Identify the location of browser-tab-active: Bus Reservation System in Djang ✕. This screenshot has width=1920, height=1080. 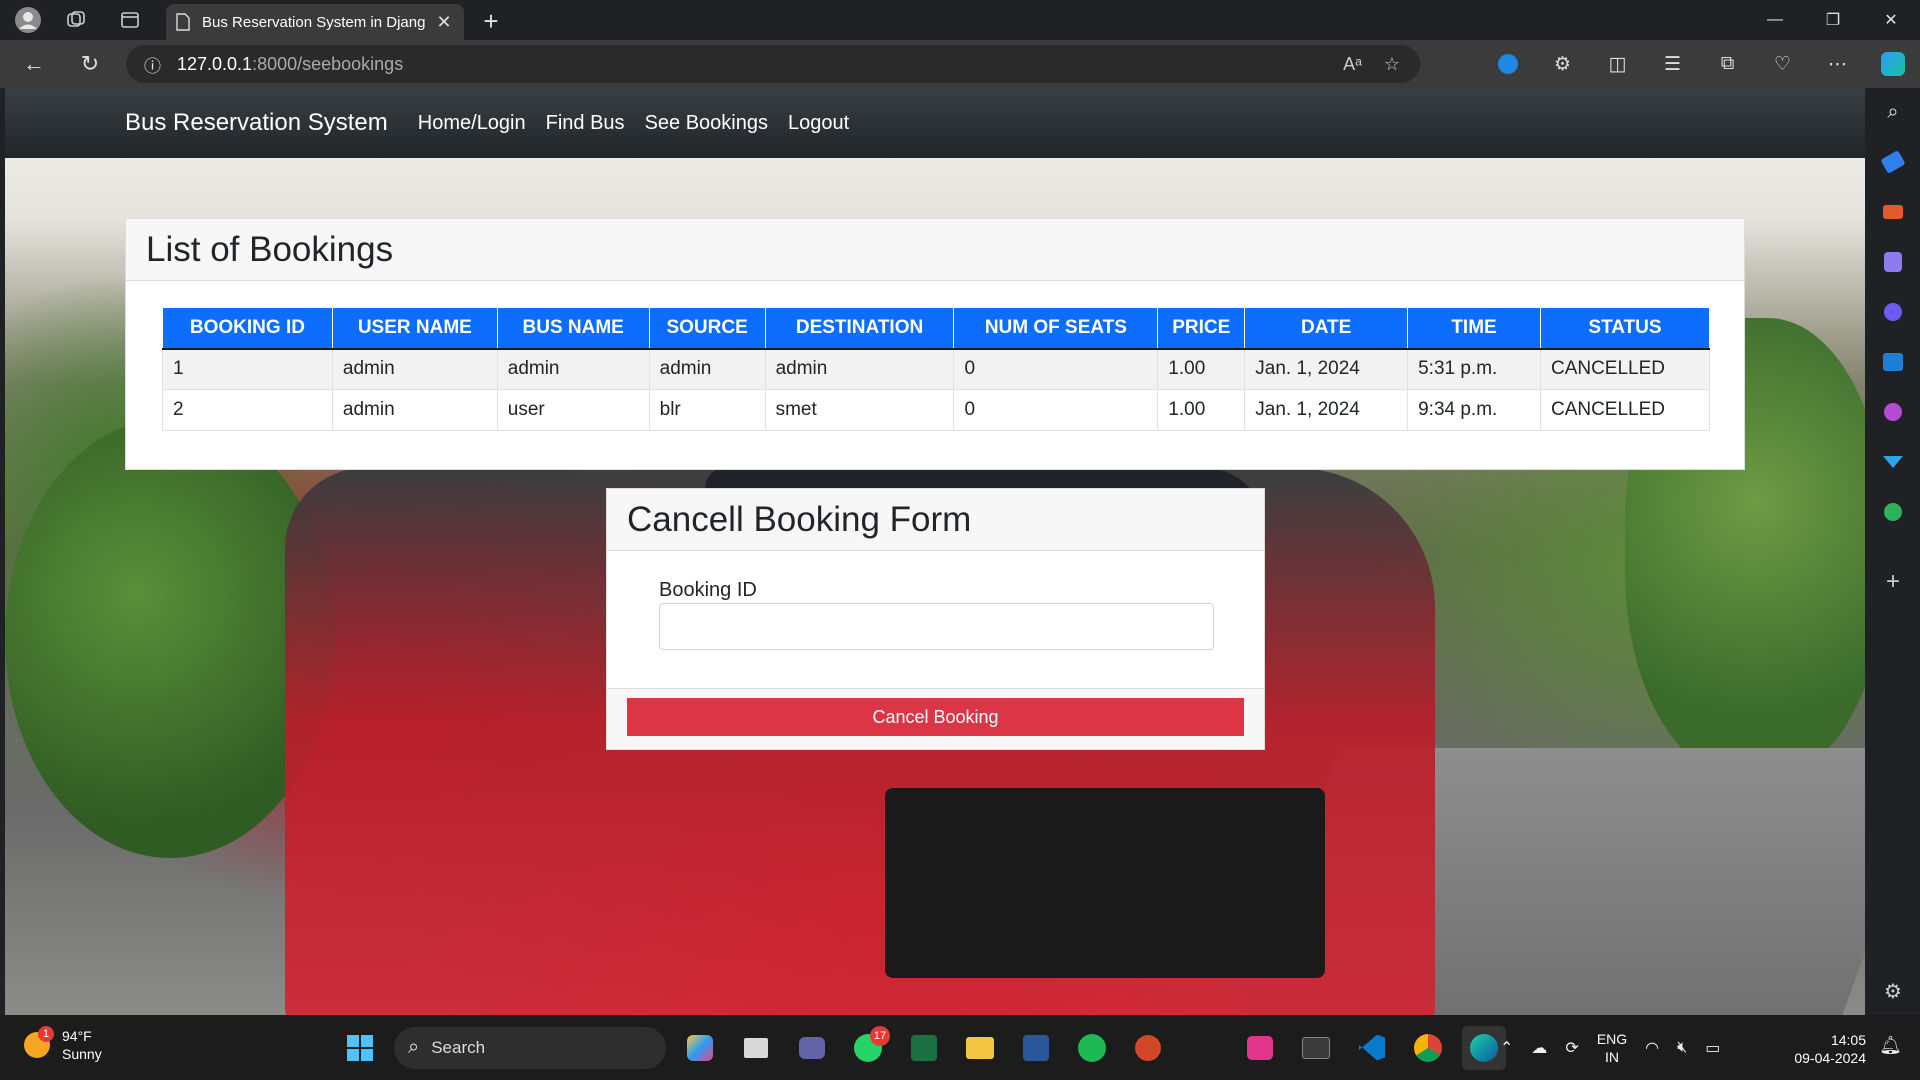
(315, 22).